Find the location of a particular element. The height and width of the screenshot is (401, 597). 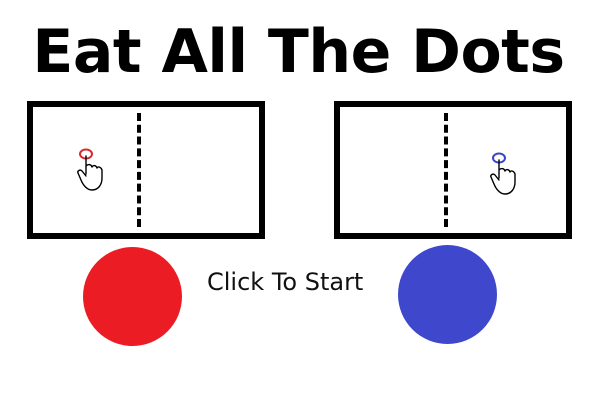

tutorial-panel-right is located at coordinates (453, 170).